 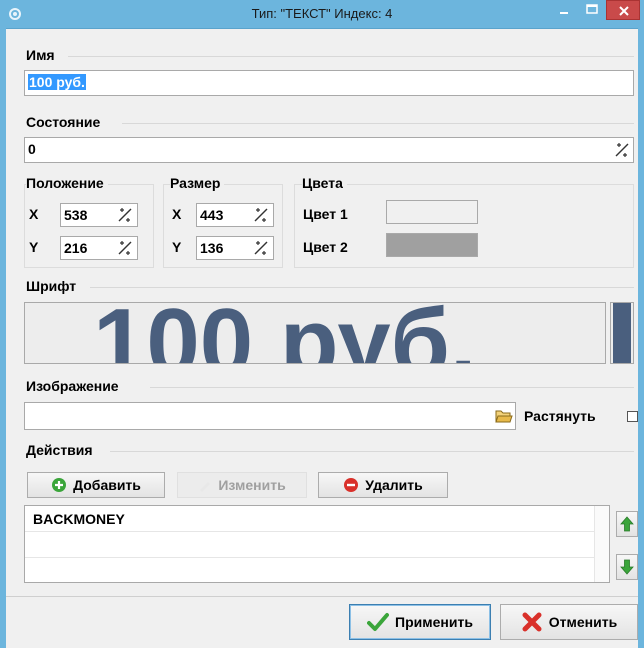 I want to click on maximize-button, so click(x=592, y=10).